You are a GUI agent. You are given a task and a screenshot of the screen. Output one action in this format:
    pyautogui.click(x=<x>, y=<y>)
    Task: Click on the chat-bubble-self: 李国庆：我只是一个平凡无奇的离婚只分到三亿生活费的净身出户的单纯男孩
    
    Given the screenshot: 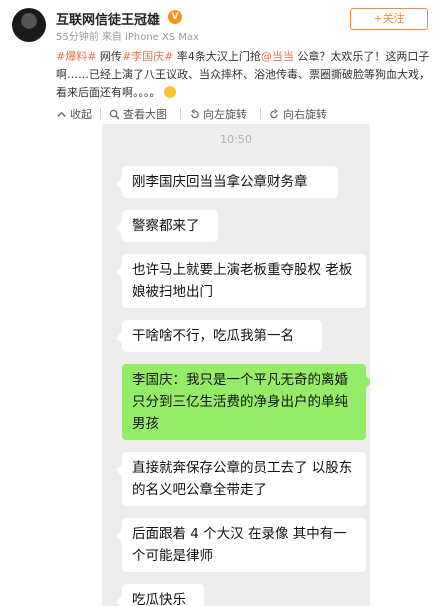 What is the action you would take?
    pyautogui.click(x=246, y=402)
    